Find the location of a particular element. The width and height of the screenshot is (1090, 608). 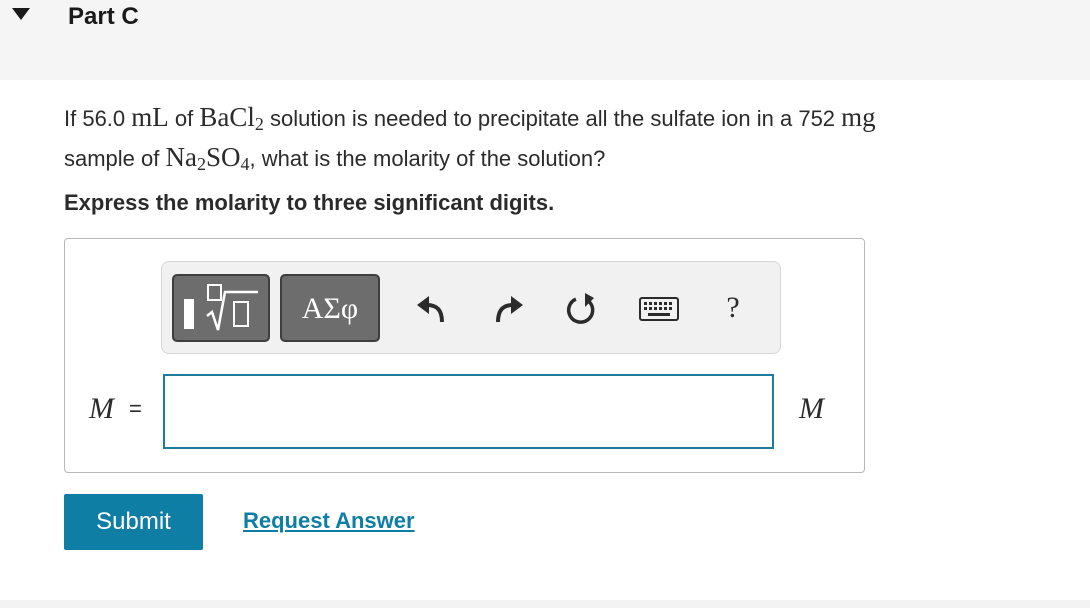

formula-bacl2: BaCl2 is located at coordinates (231, 118).